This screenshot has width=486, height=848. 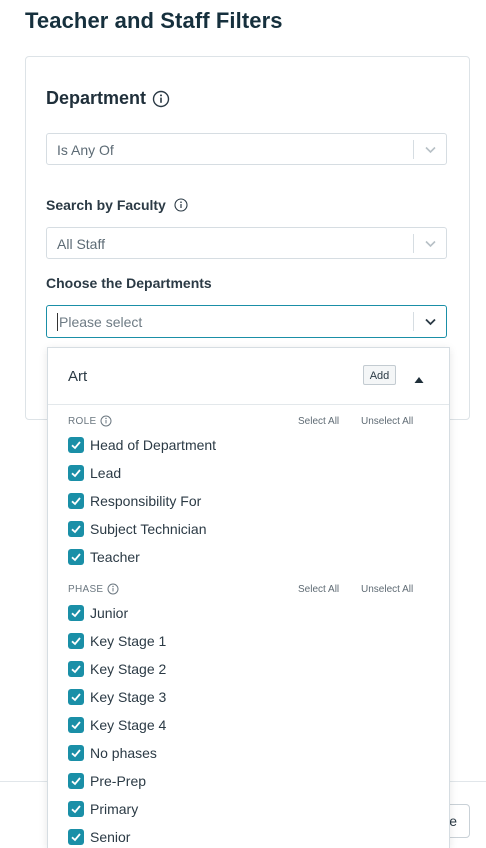 What do you see at coordinates (128, 669) in the screenshot?
I see `option-label: Key Stage 2` at bounding box center [128, 669].